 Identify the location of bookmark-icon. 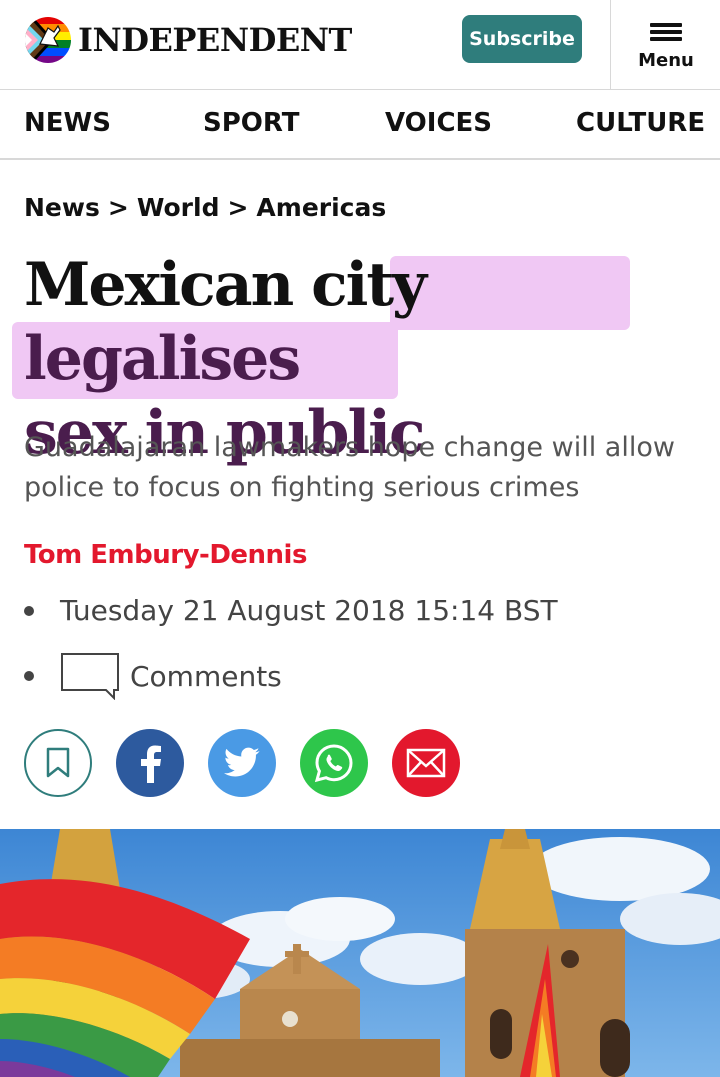
(58, 762).